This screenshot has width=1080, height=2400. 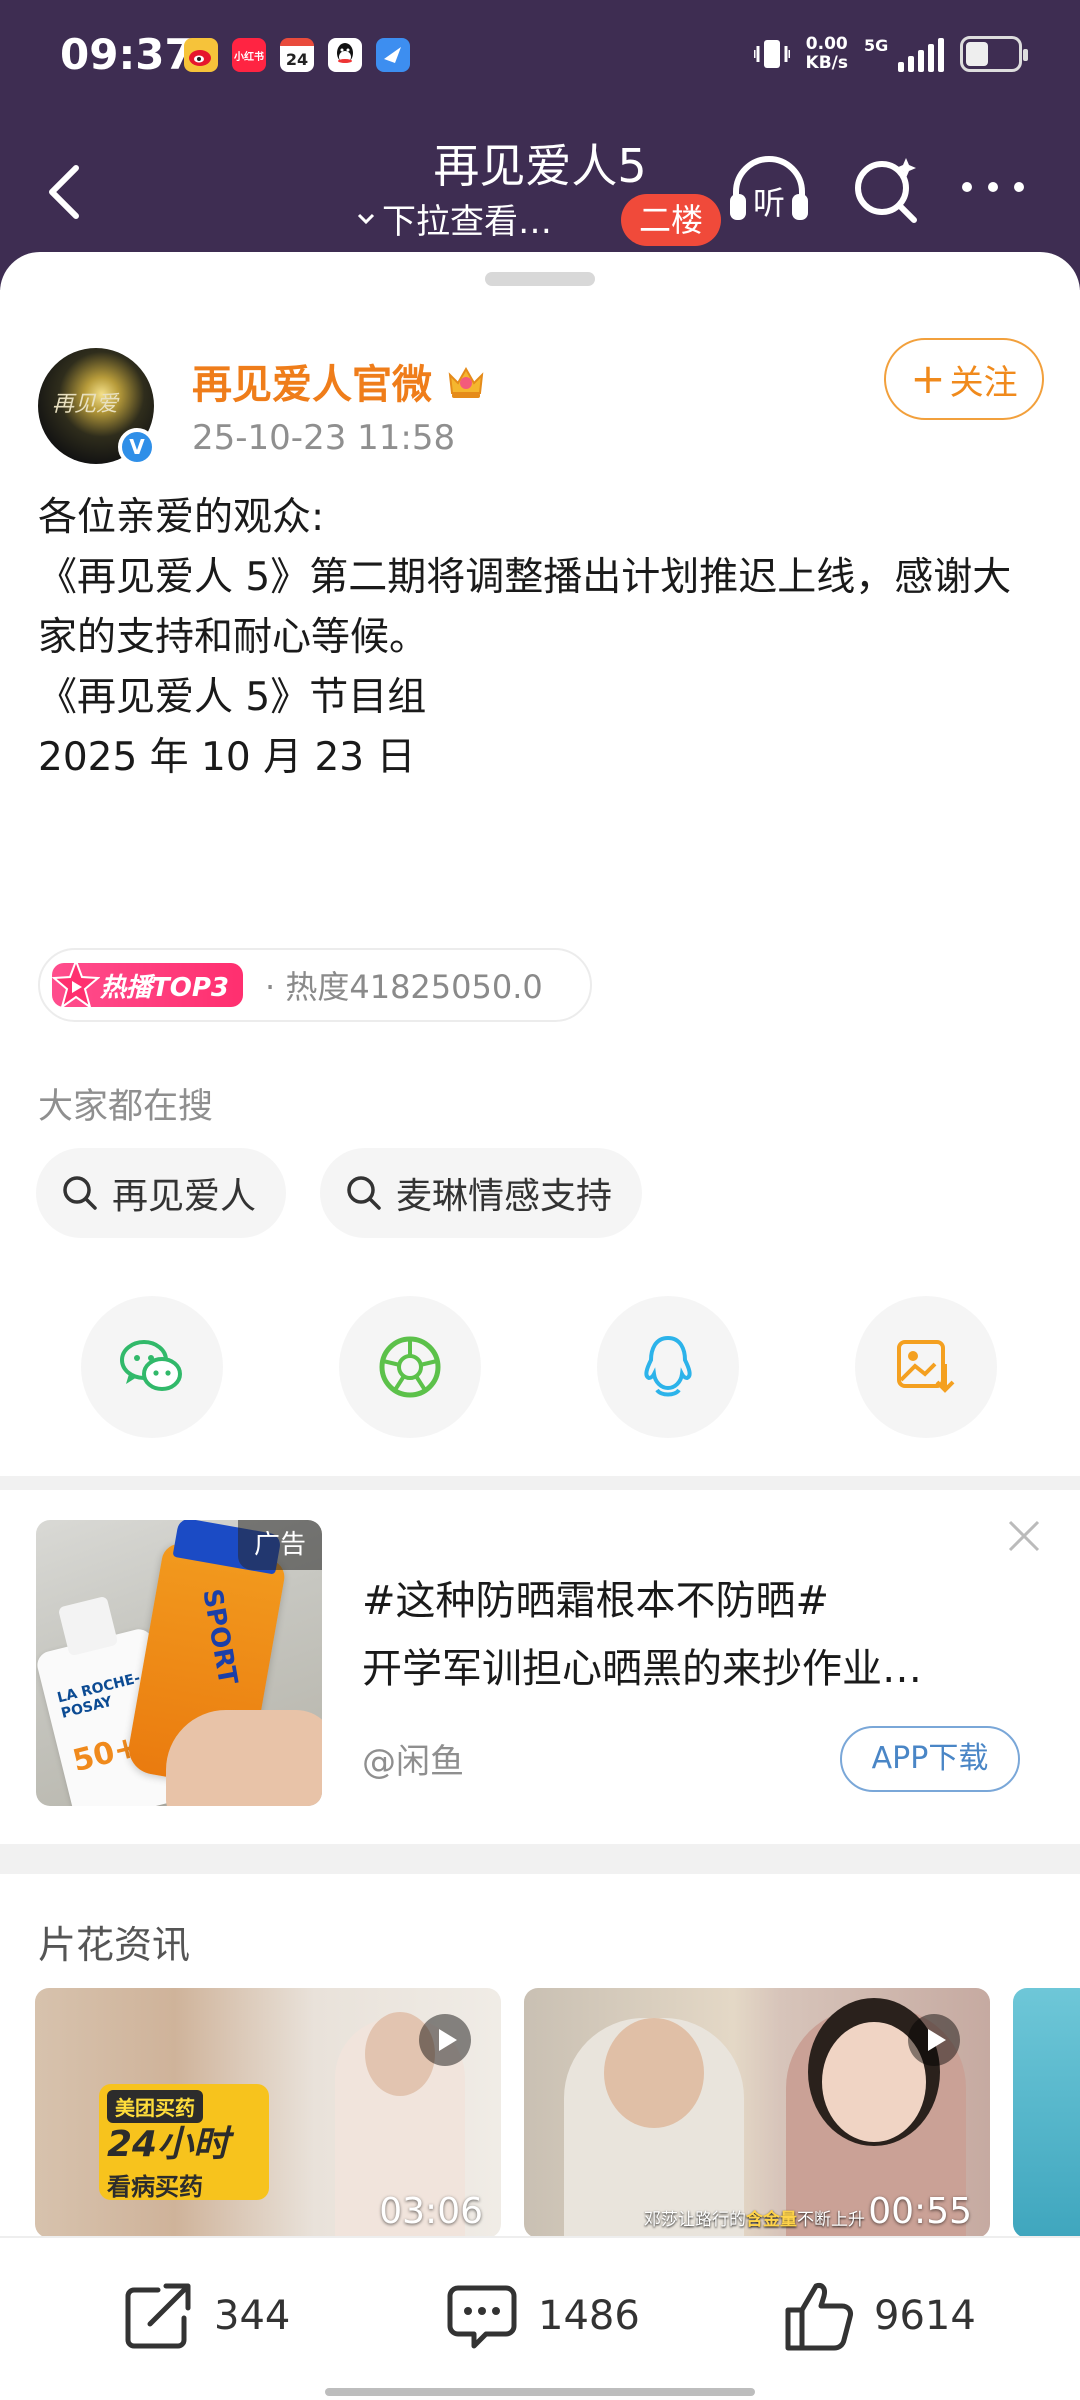 I want to click on hot-badge: 热播TOP3, so click(x=147, y=984).